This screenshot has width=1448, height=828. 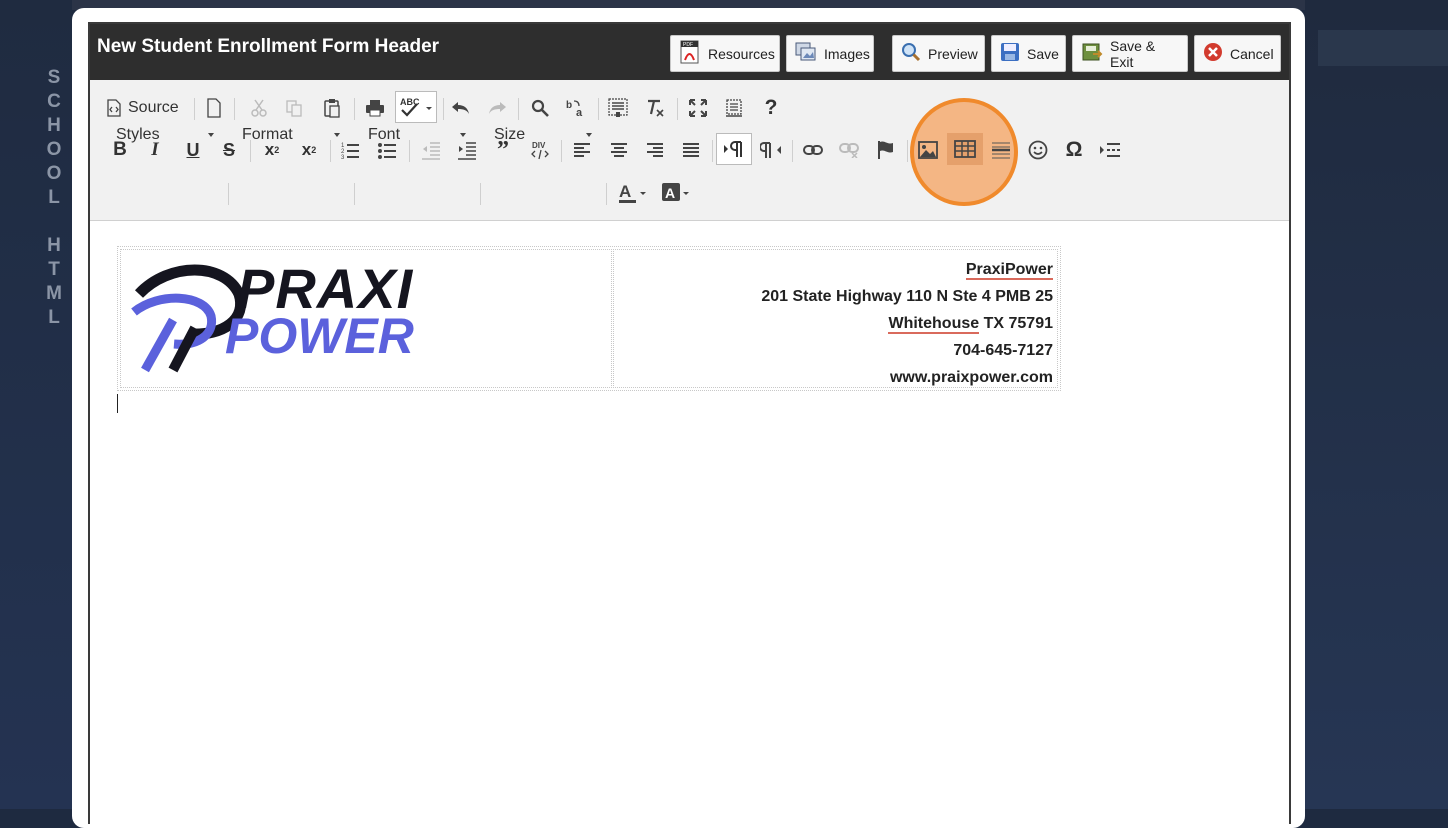 What do you see at coordinates (569, 105) in the screenshot?
I see `svg-text: b` at bounding box center [569, 105].